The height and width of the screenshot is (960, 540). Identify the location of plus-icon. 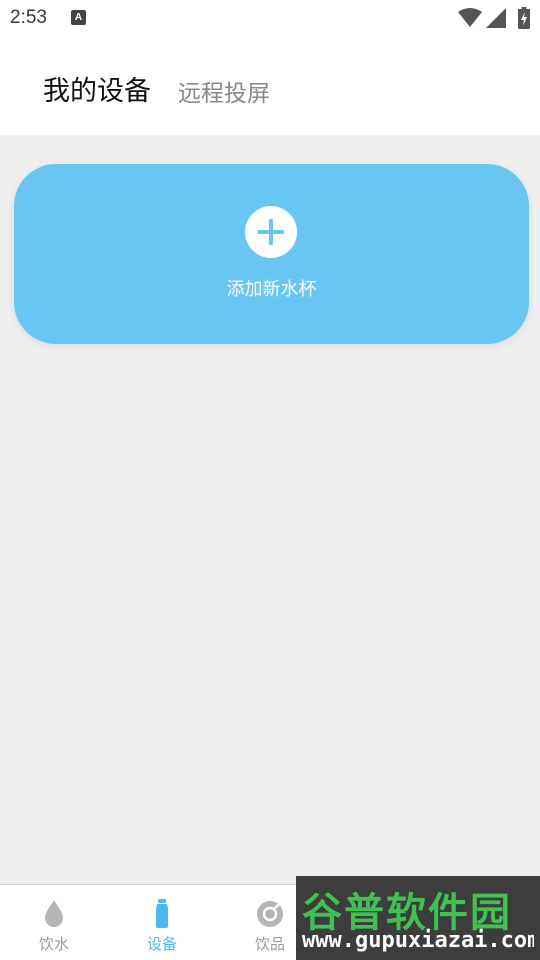
(271, 232).